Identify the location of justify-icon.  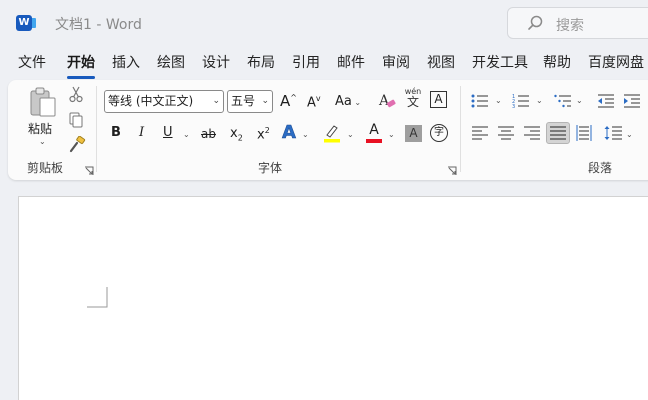
(558, 133).